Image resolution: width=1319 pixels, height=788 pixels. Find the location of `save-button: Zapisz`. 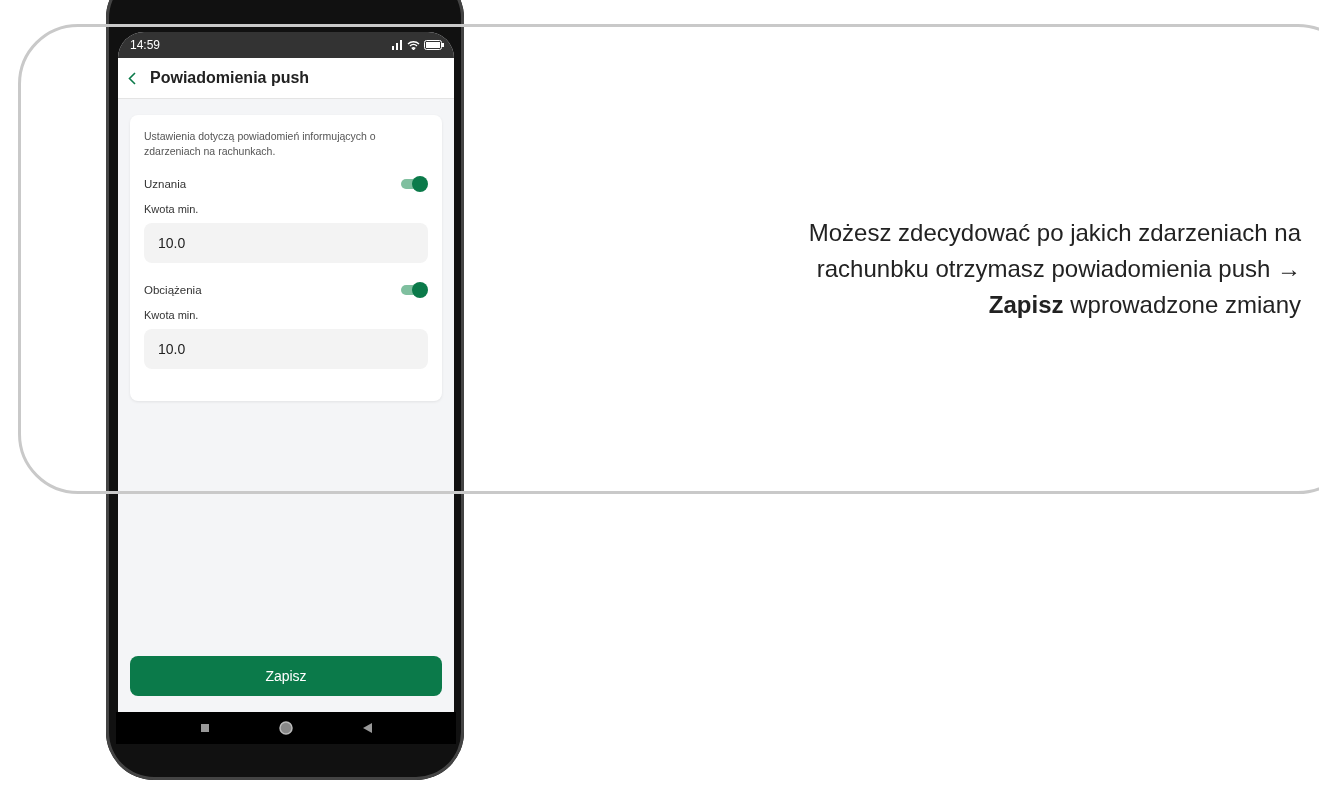

save-button: Zapisz is located at coordinates (286, 676).